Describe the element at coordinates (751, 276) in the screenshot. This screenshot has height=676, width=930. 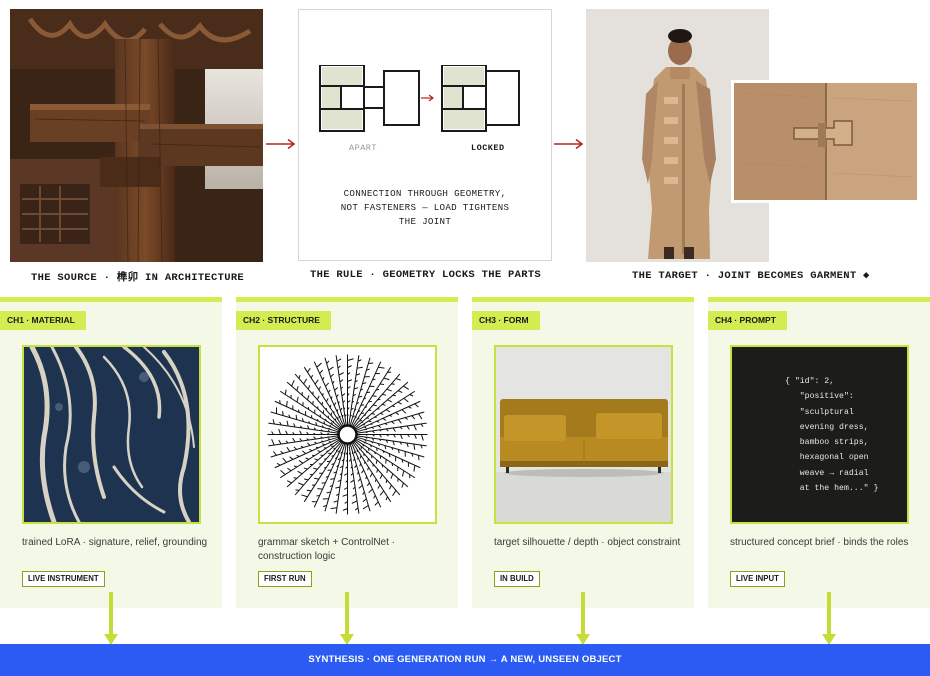
I see `target-caption: THE TARGET · JOINT BECOMES GARMENT ◆` at that location.